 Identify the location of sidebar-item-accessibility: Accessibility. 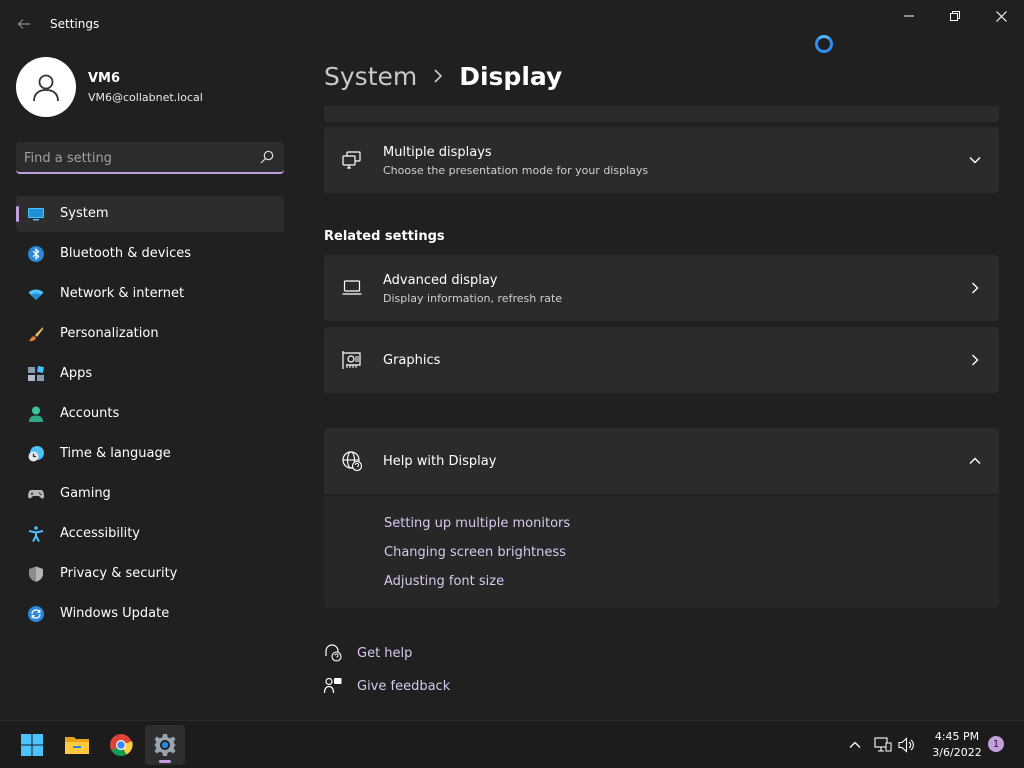
(150, 534).